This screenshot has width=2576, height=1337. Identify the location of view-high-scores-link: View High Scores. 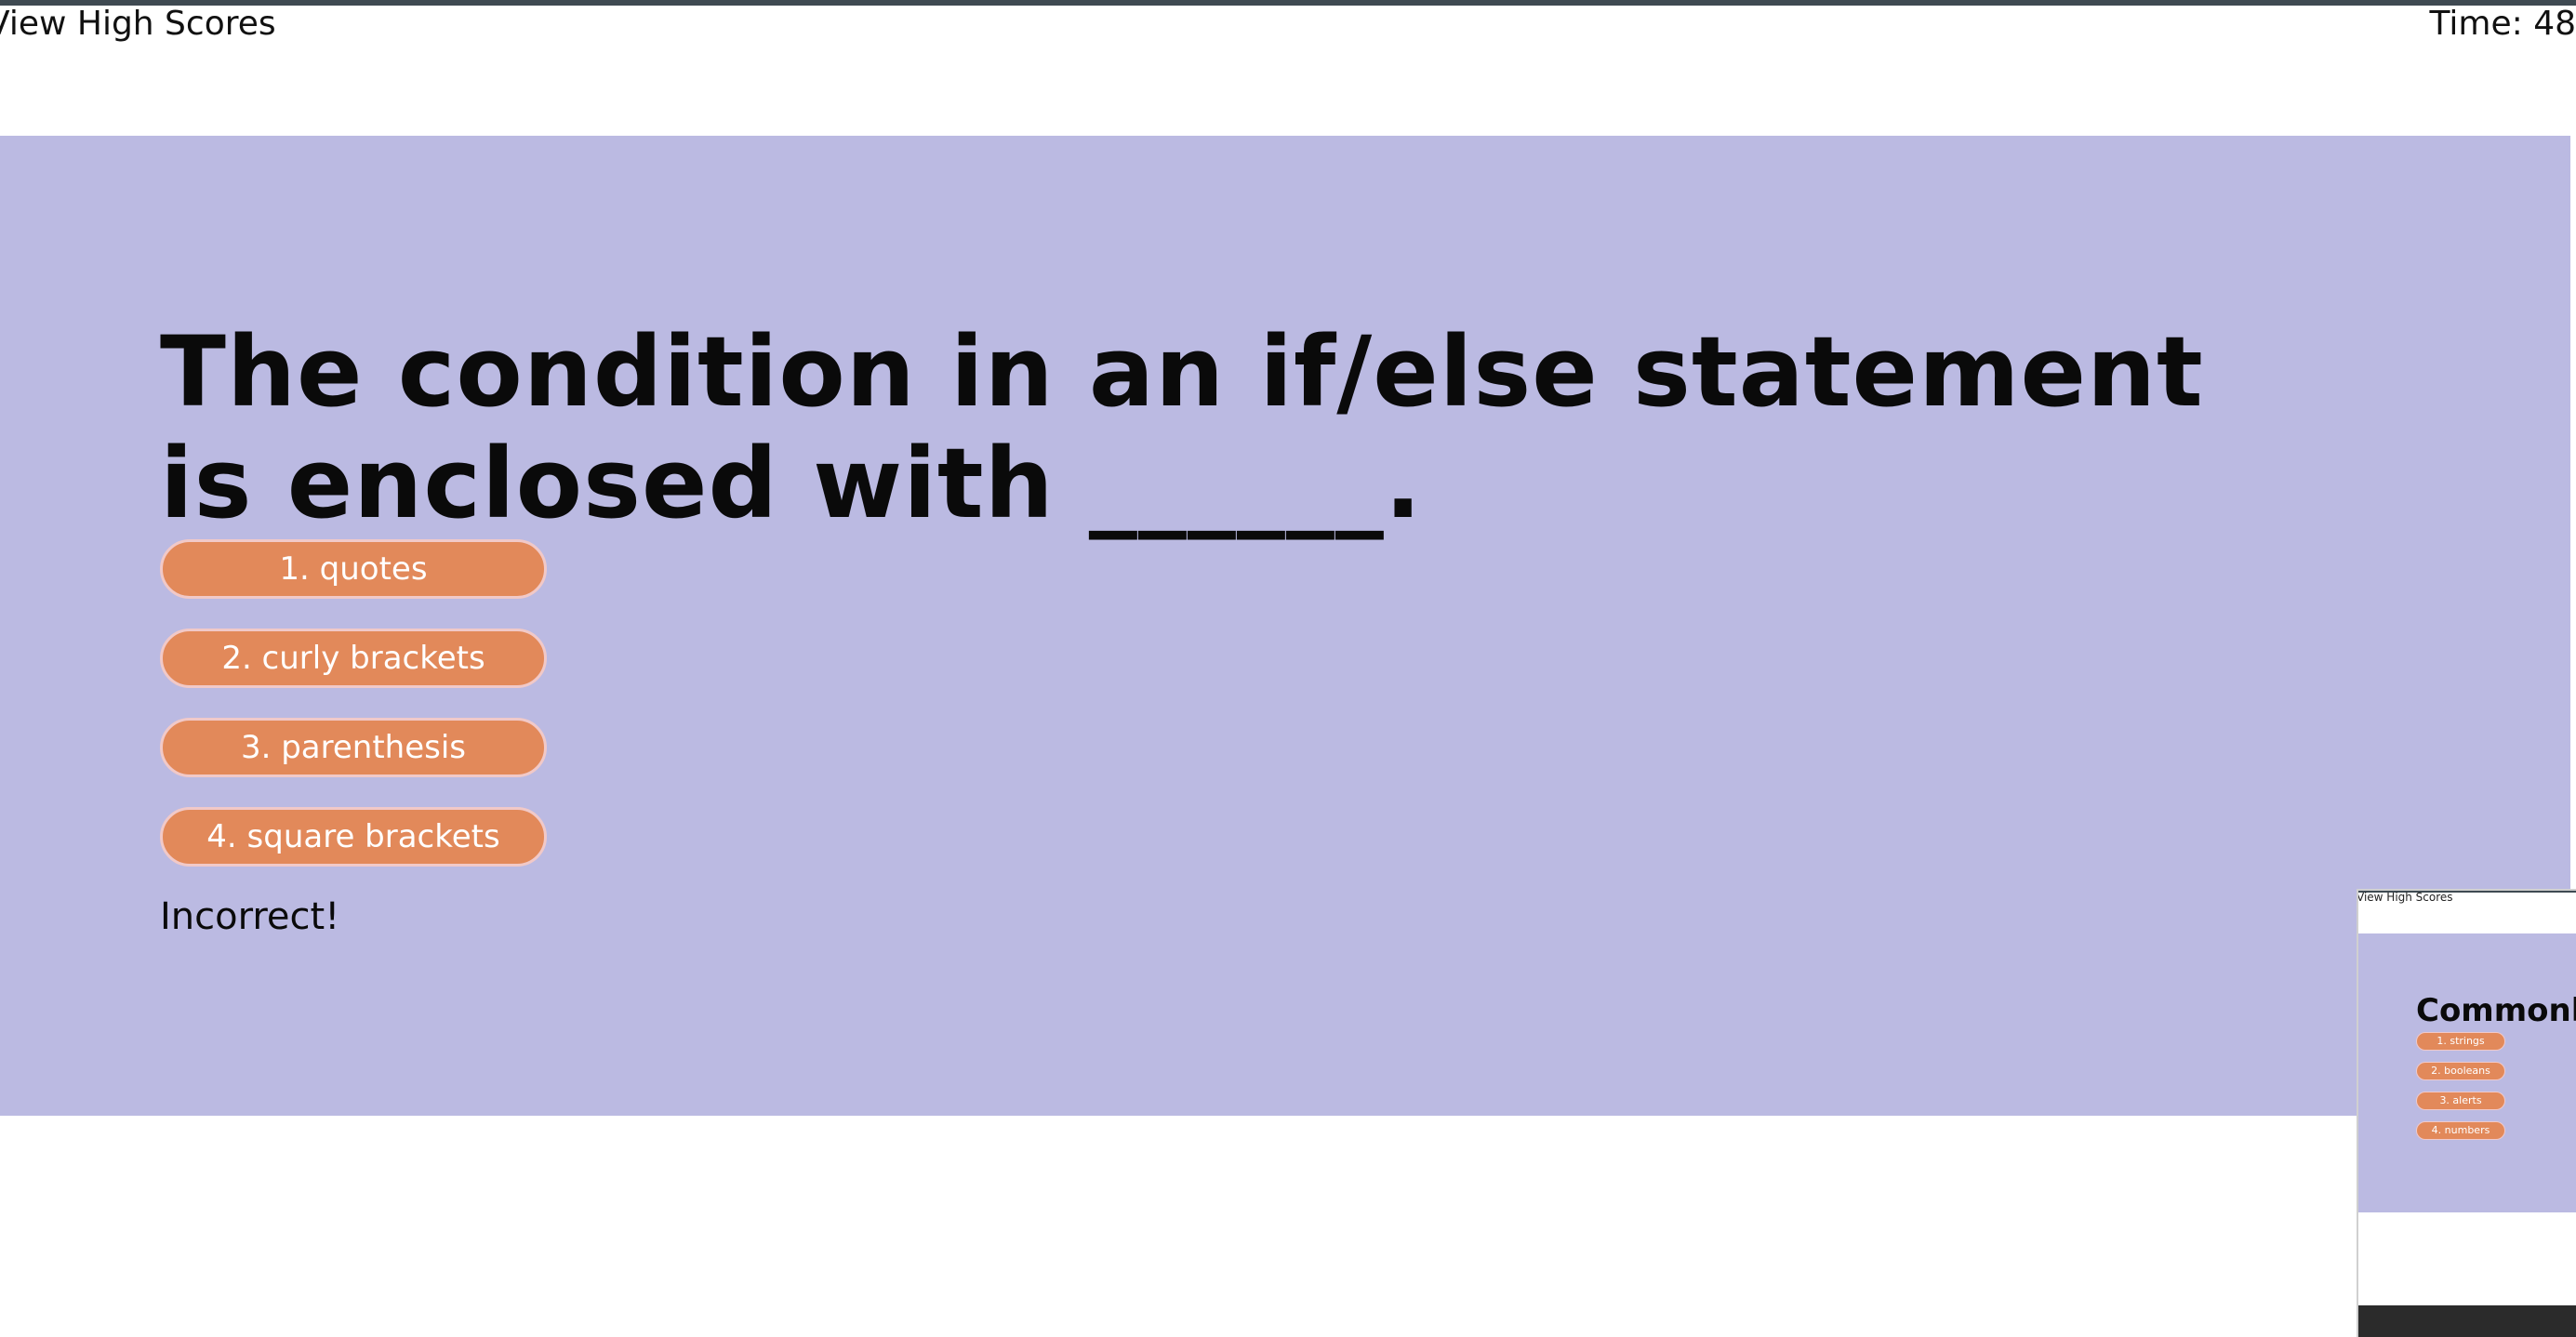
(138, 24).